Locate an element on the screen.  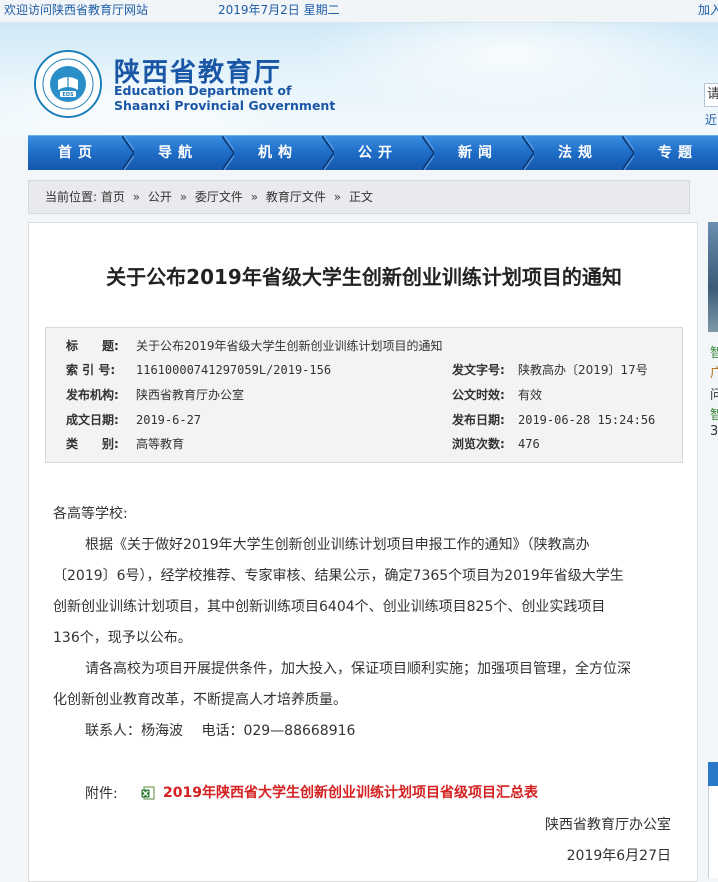
sidebar-photo is located at coordinates (713, 277).